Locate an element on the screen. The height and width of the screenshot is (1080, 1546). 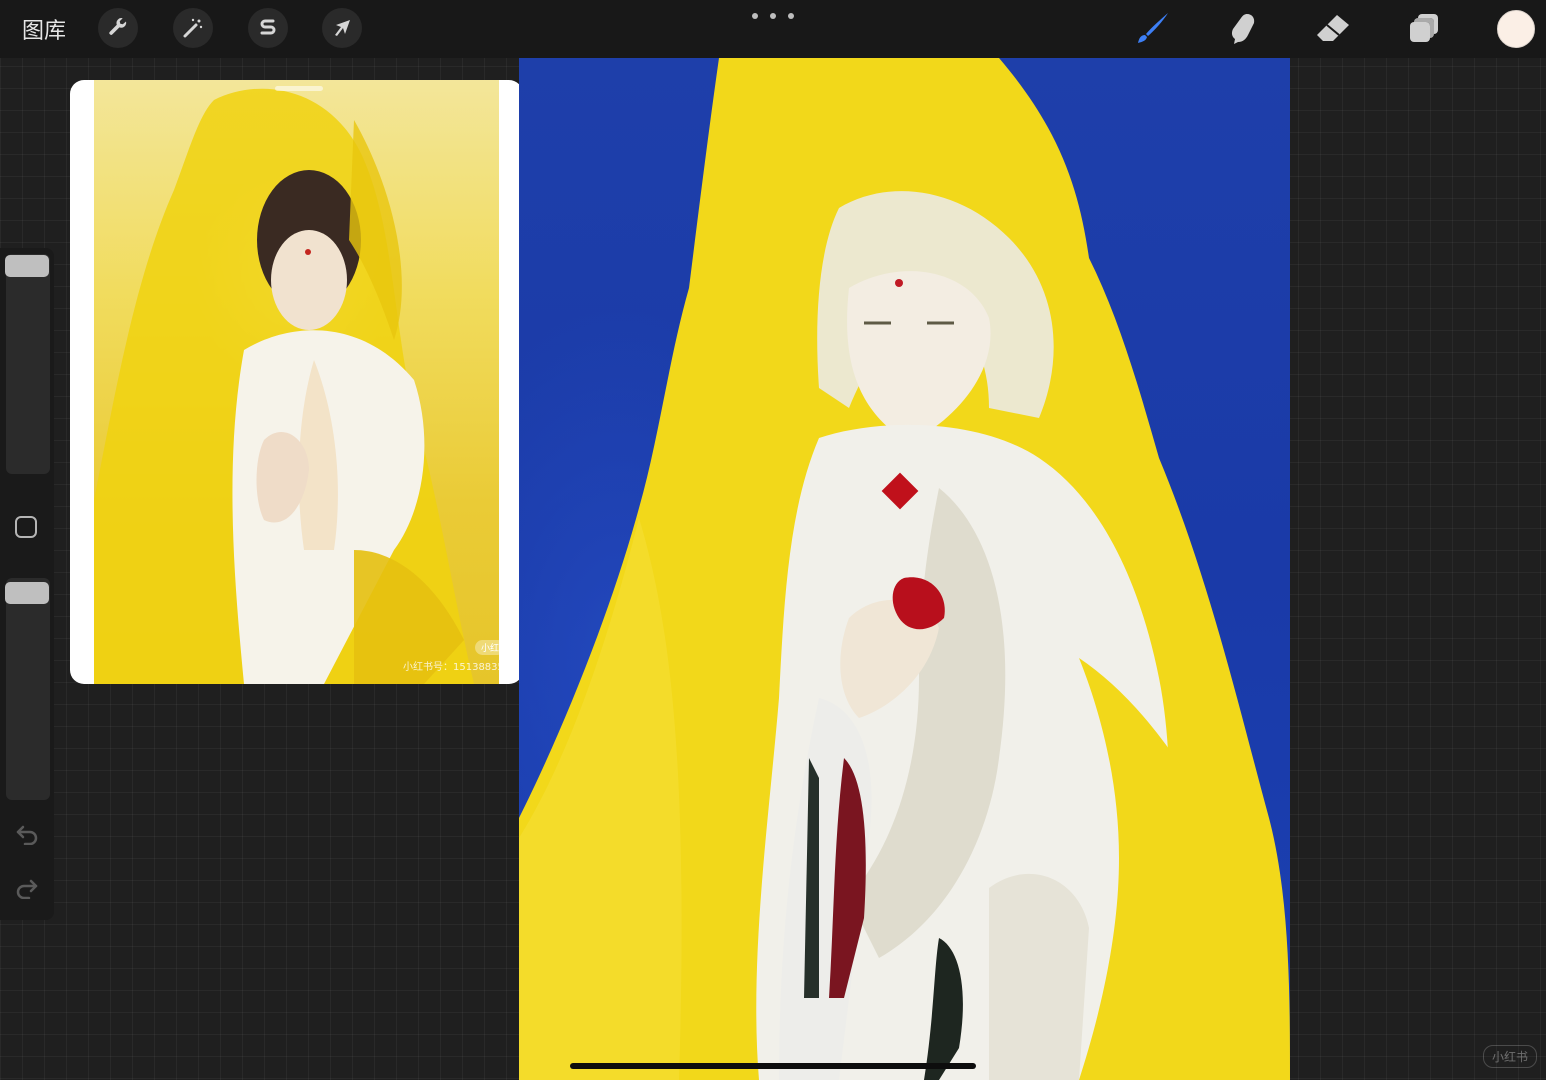
color-picker-button is located at coordinates (1516, 29).